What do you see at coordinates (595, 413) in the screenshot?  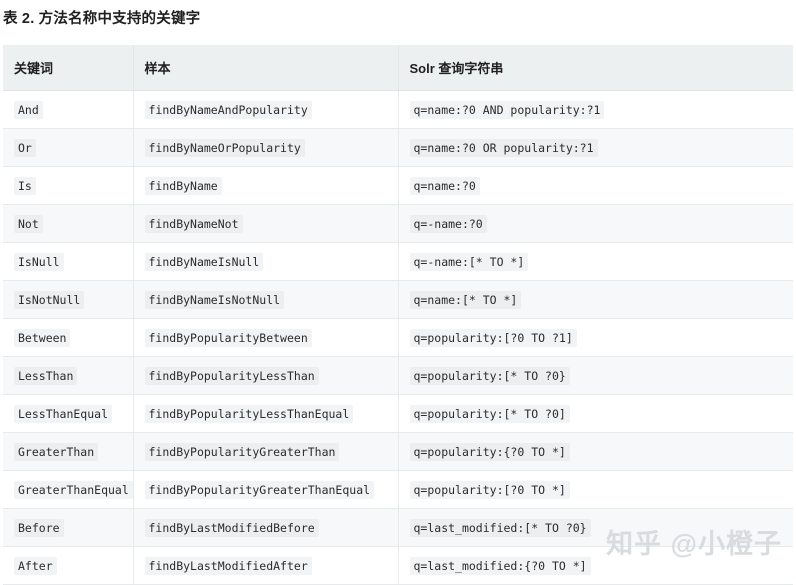 I see `cell-query: q=popularity:[* TO ?0]` at bounding box center [595, 413].